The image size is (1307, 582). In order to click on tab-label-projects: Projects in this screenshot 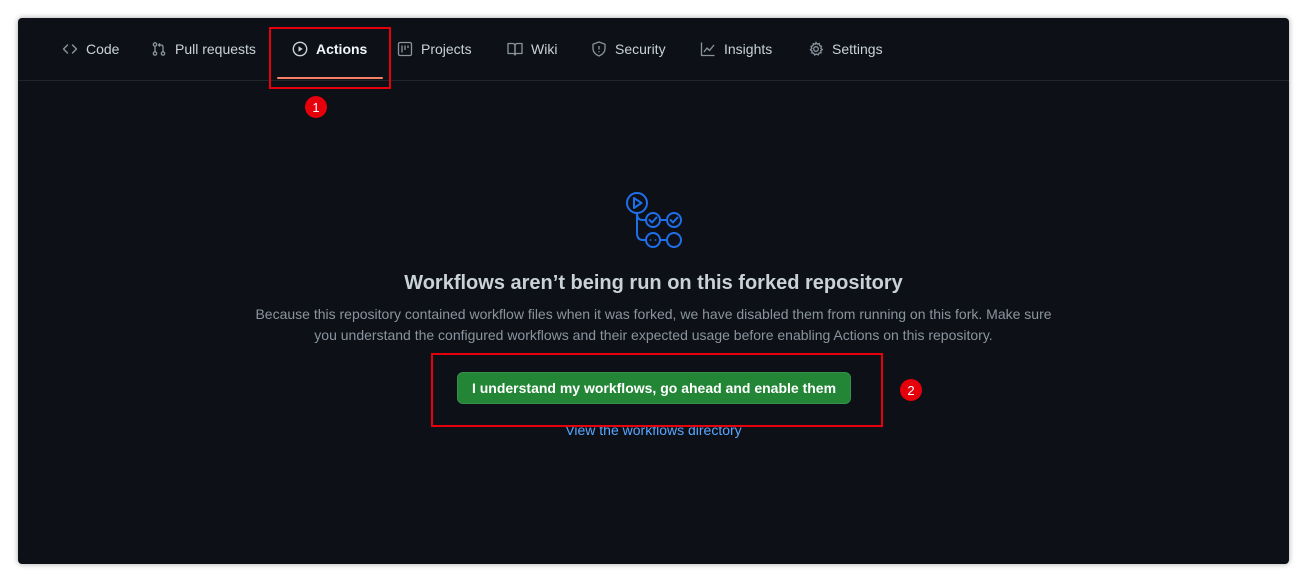, I will do `click(446, 49)`.